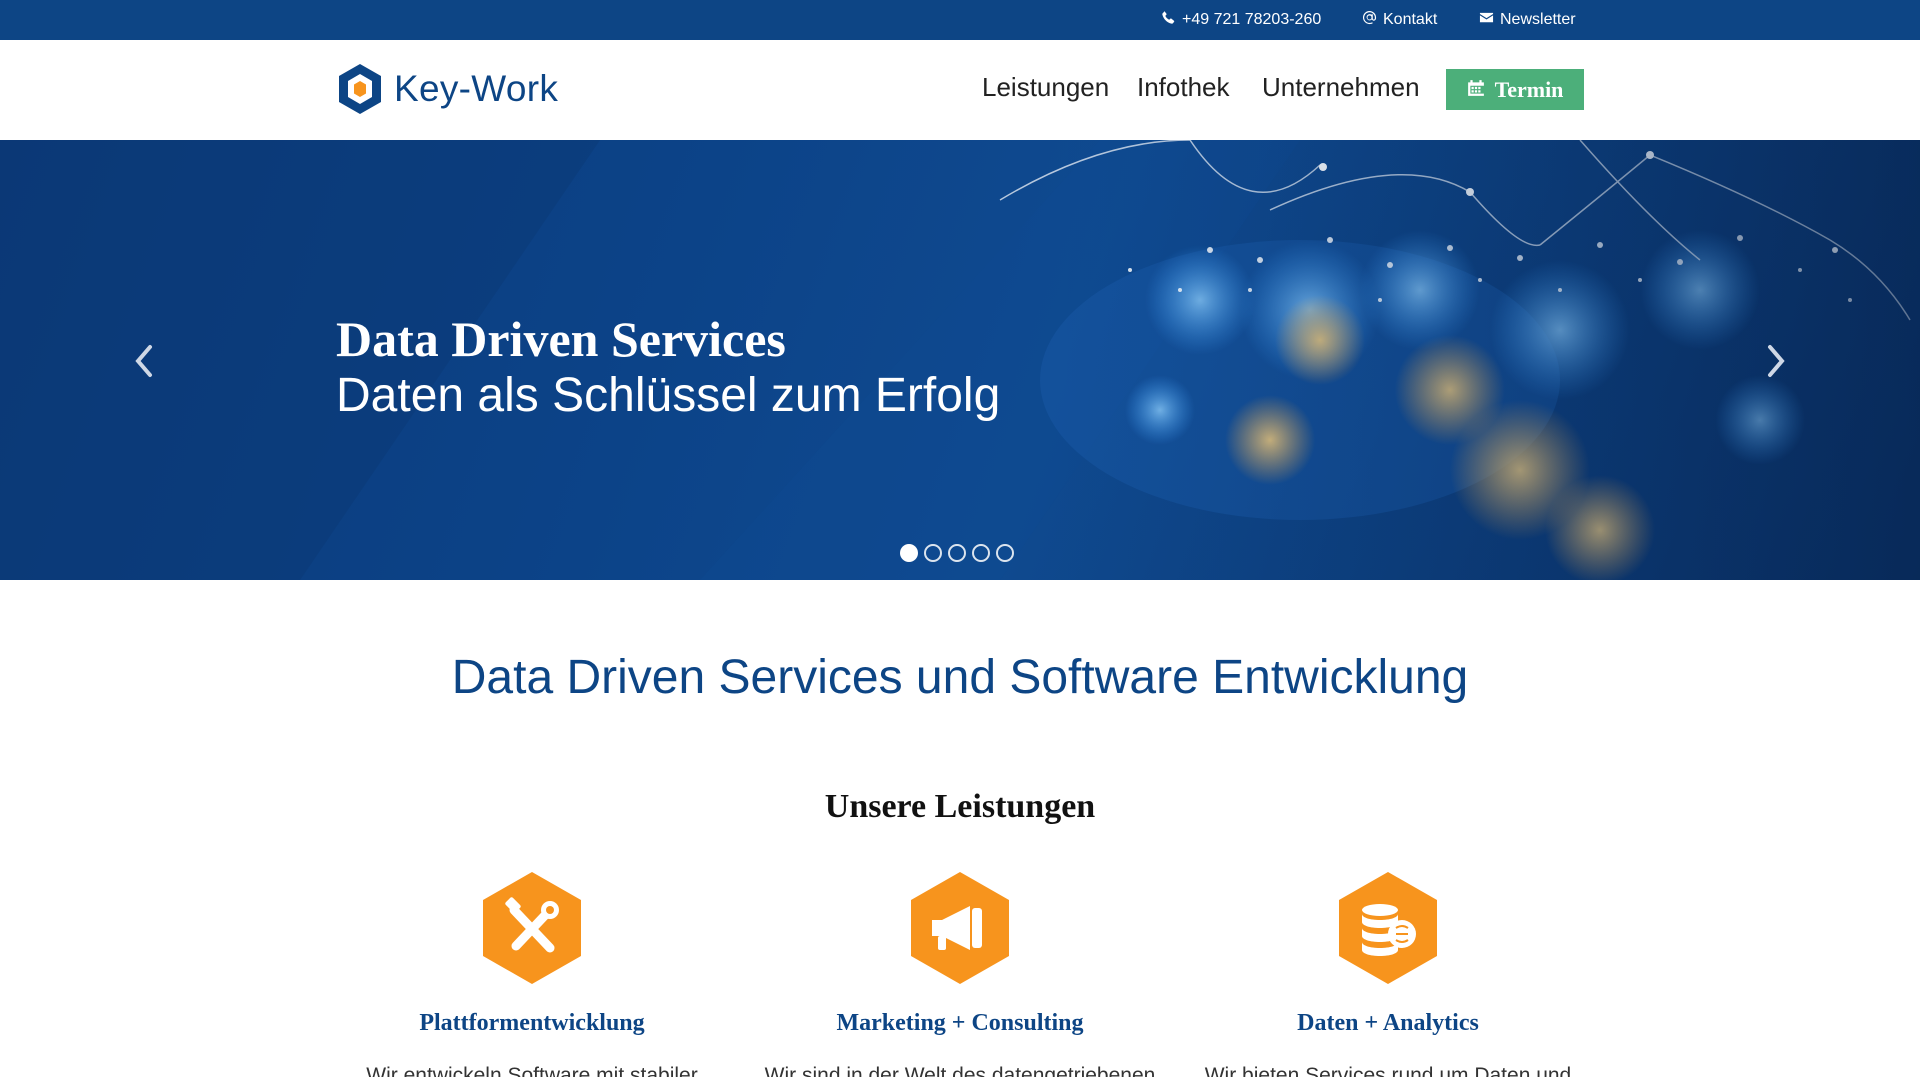 This screenshot has height=1080, width=1920. I want to click on phone-link: +49 721 78203-260, so click(1241, 20).